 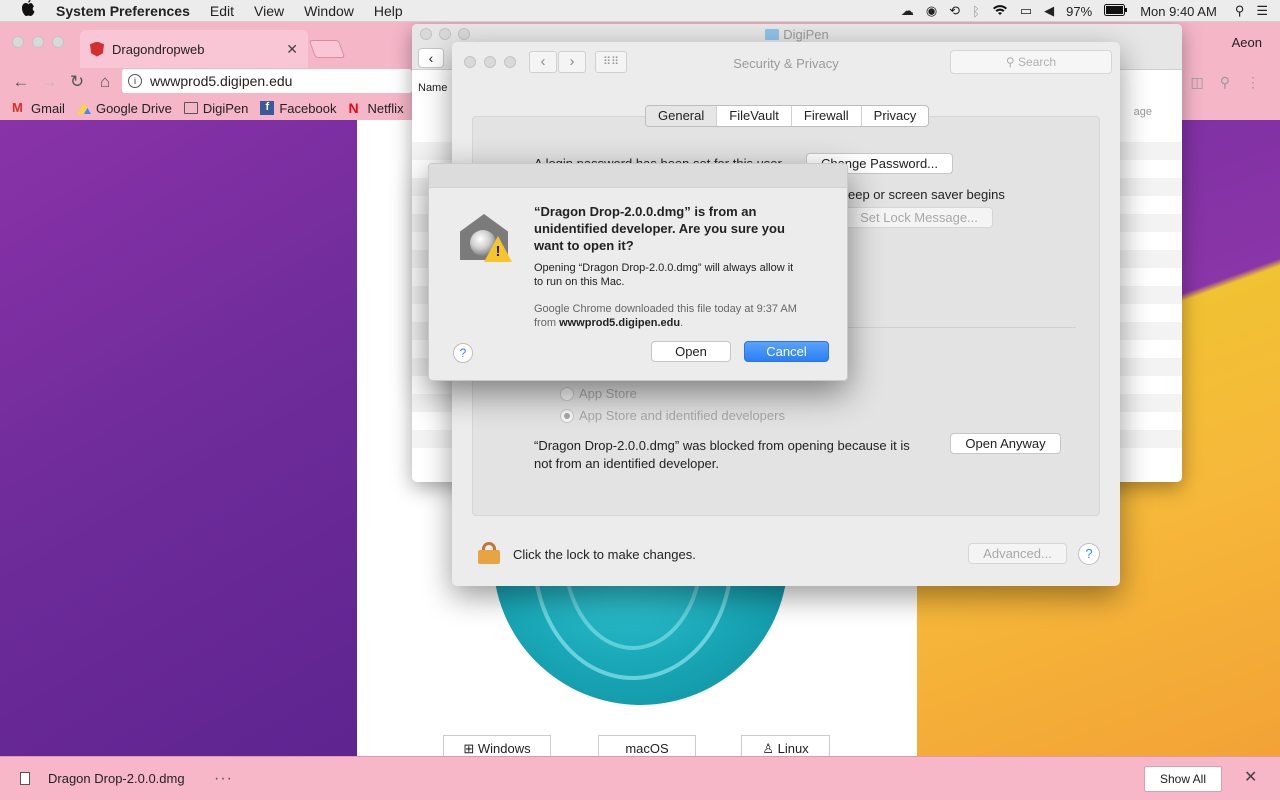 What do you see at coordinates (21, 82) in the screenshot?
I see `back-arrow-icon: ←` at bounding box center [21, 82].